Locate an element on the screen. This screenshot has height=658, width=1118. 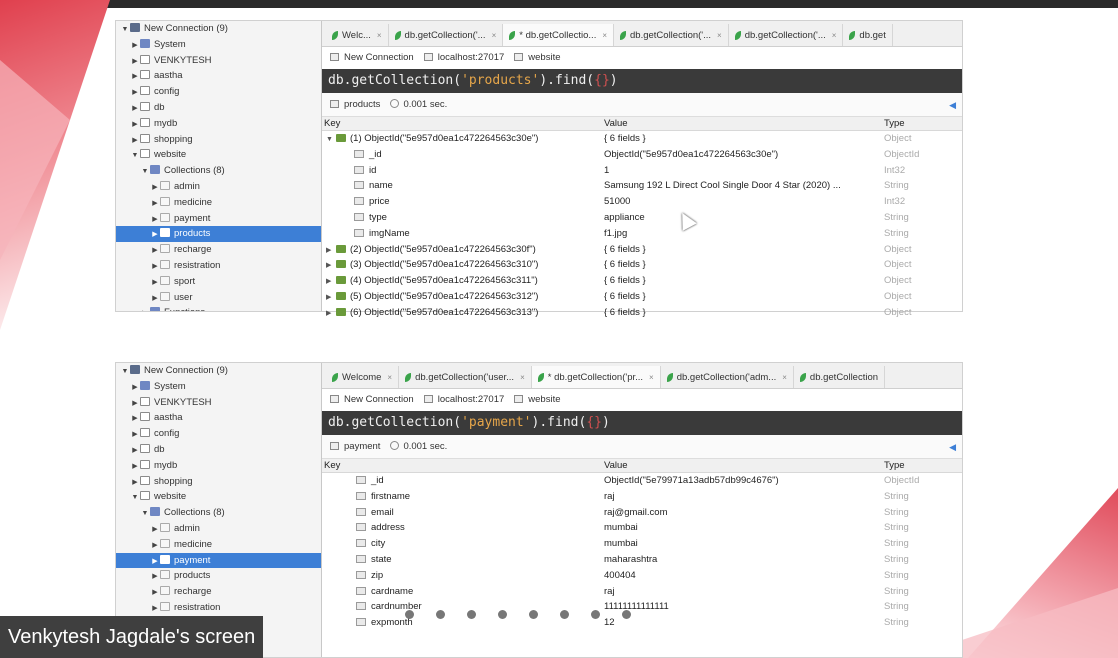
tree-item: ▶ admin is located at coordinates (218, 187).